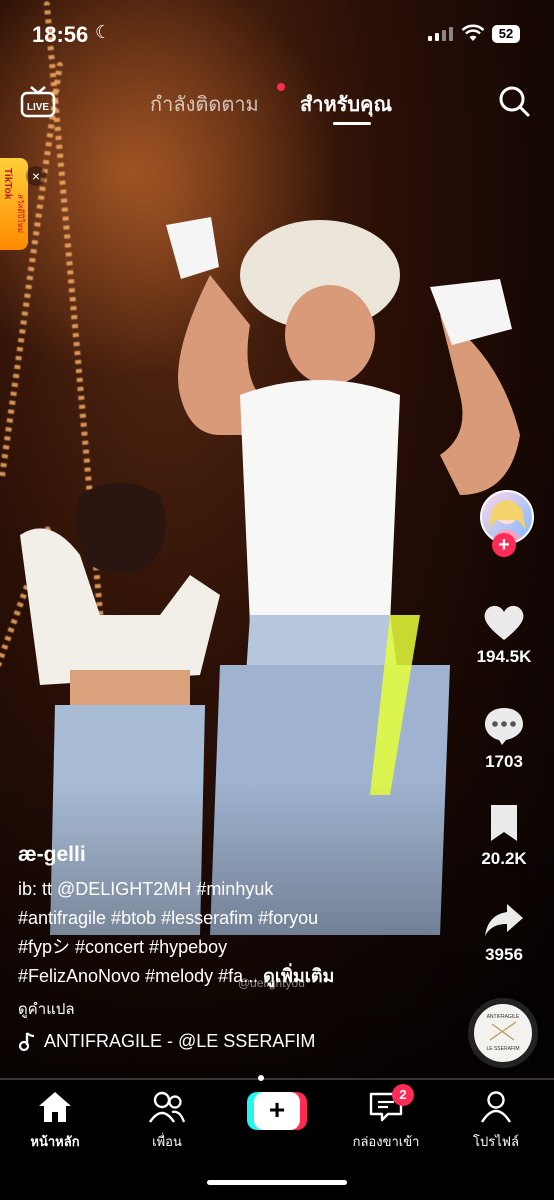 Image resolution: width=554 pixels, height=1200 pixels. What do you see at coordinates (504, 622) in the screenshot?
I see `heart-icon` at bounding box center [504, 622].